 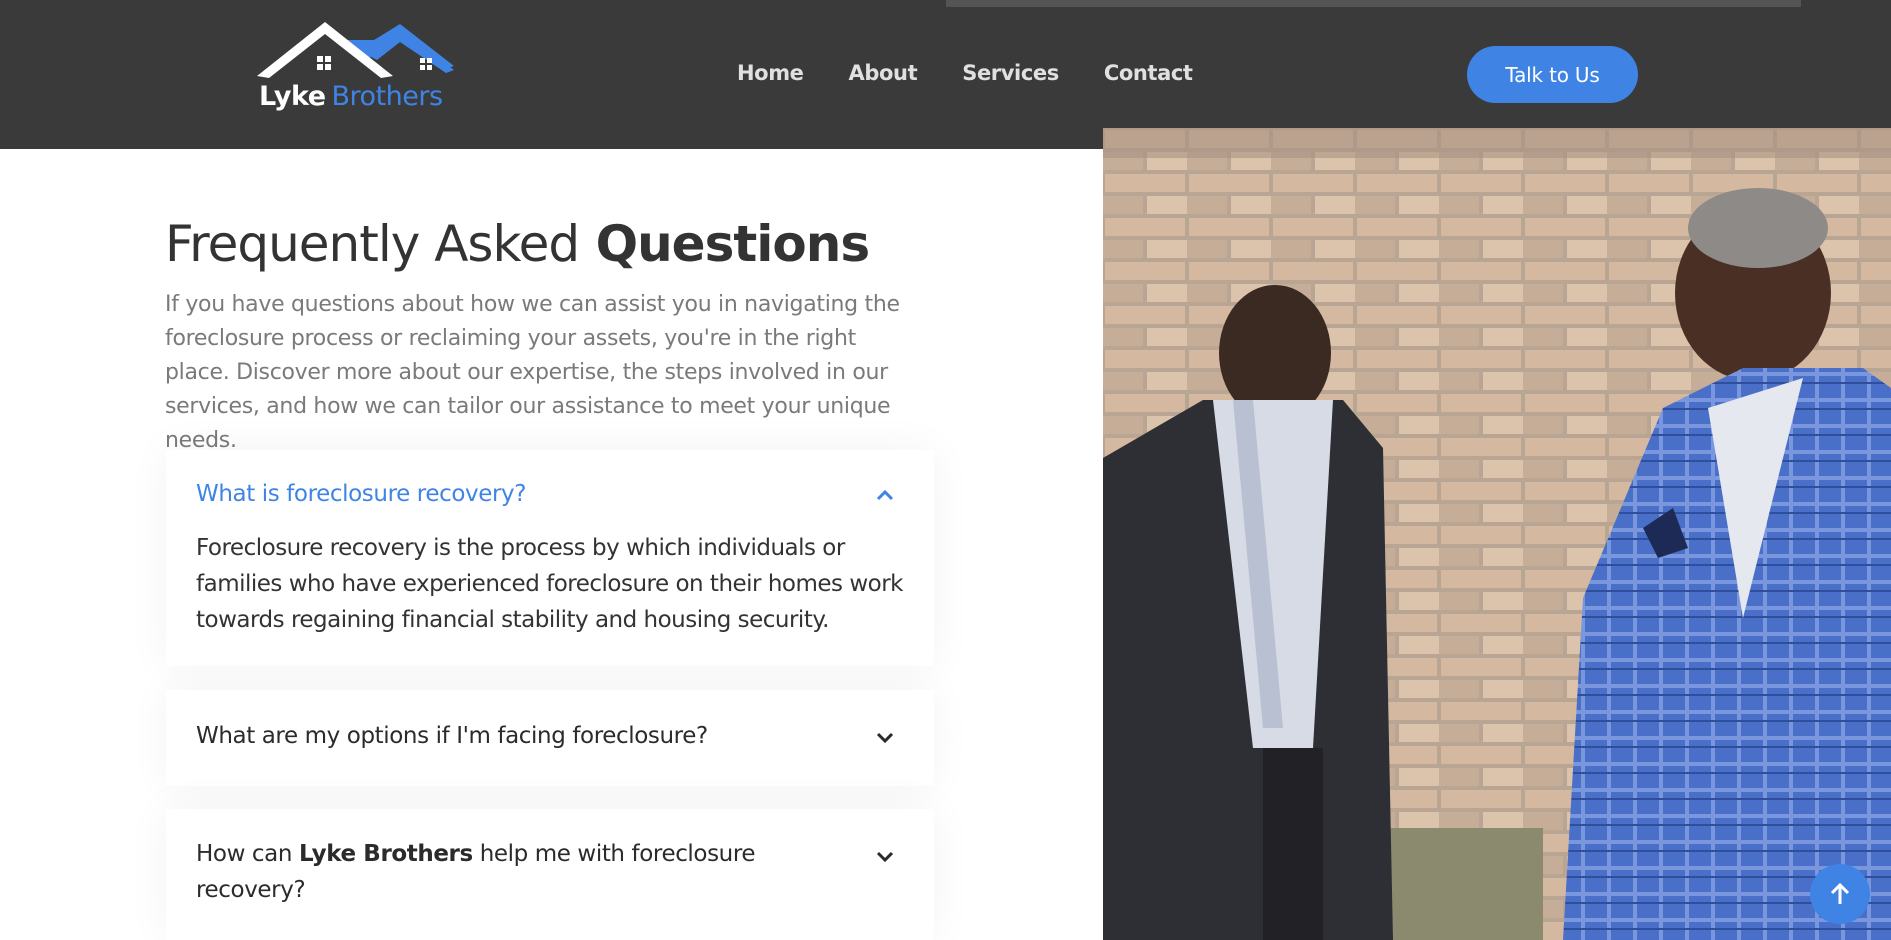 I want to click on faq-question-1: What is foreclosure recovery?, so click(x=361, y=494).